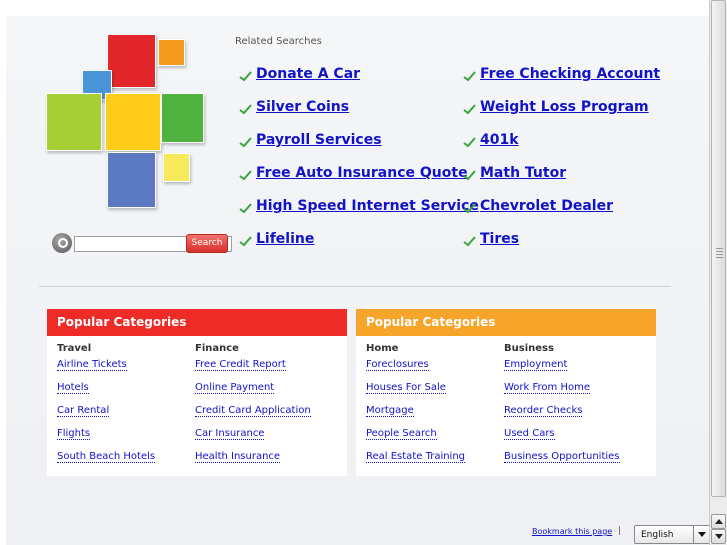  Describe the element at coordinates (308, 74) in the screenshot. I see `related-link: Donate A Car` at that location.